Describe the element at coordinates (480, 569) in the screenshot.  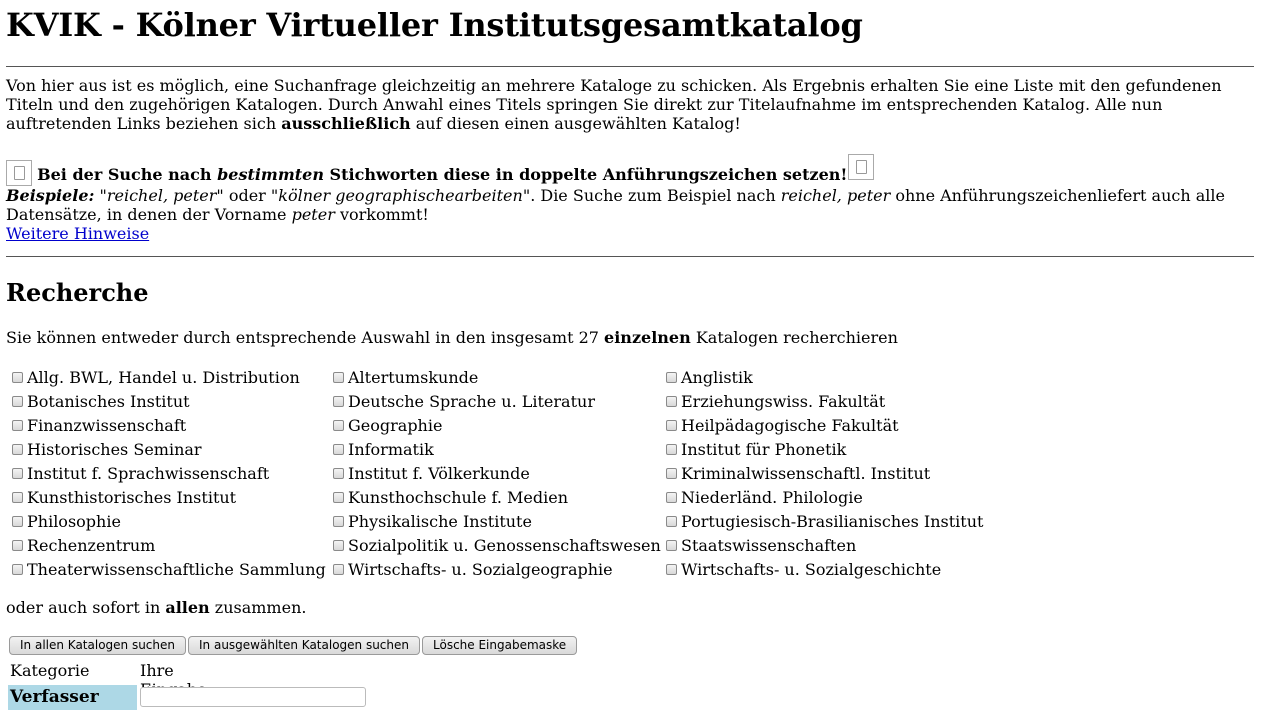
I see `catalog-label: Wirtschafts- u. Sozialgeographie` at that location.